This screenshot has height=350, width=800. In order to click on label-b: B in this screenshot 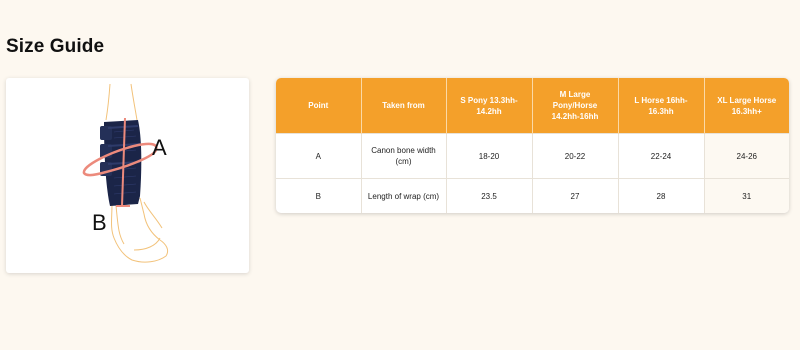, I will do `click(99, 222)`.